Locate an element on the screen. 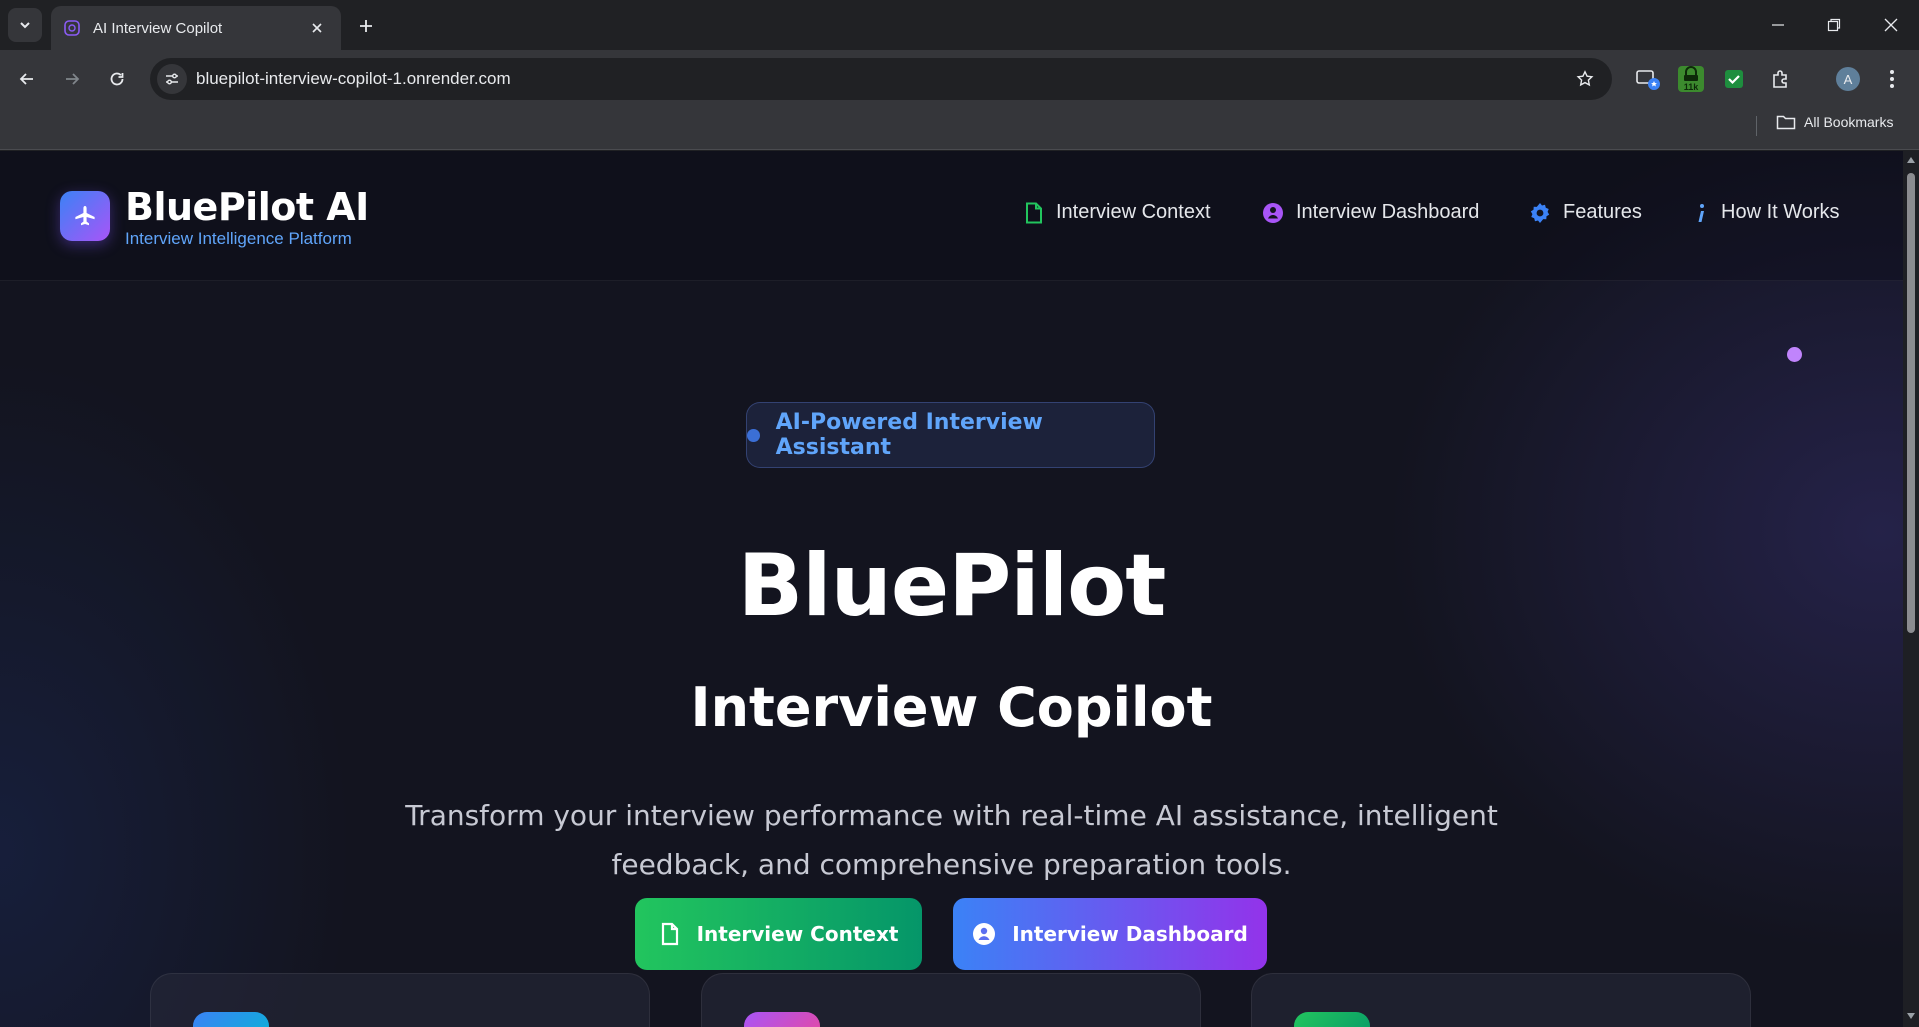 The image size is (1919, 1027). decorative-dot is located at coordinates (1794, 354).